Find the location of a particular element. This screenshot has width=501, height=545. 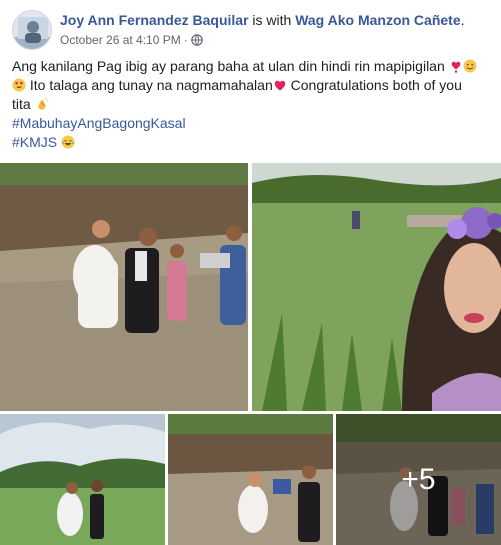

tagged-person-link: Wag Ako Manzon Cañete is located at coordinates (377, 20).